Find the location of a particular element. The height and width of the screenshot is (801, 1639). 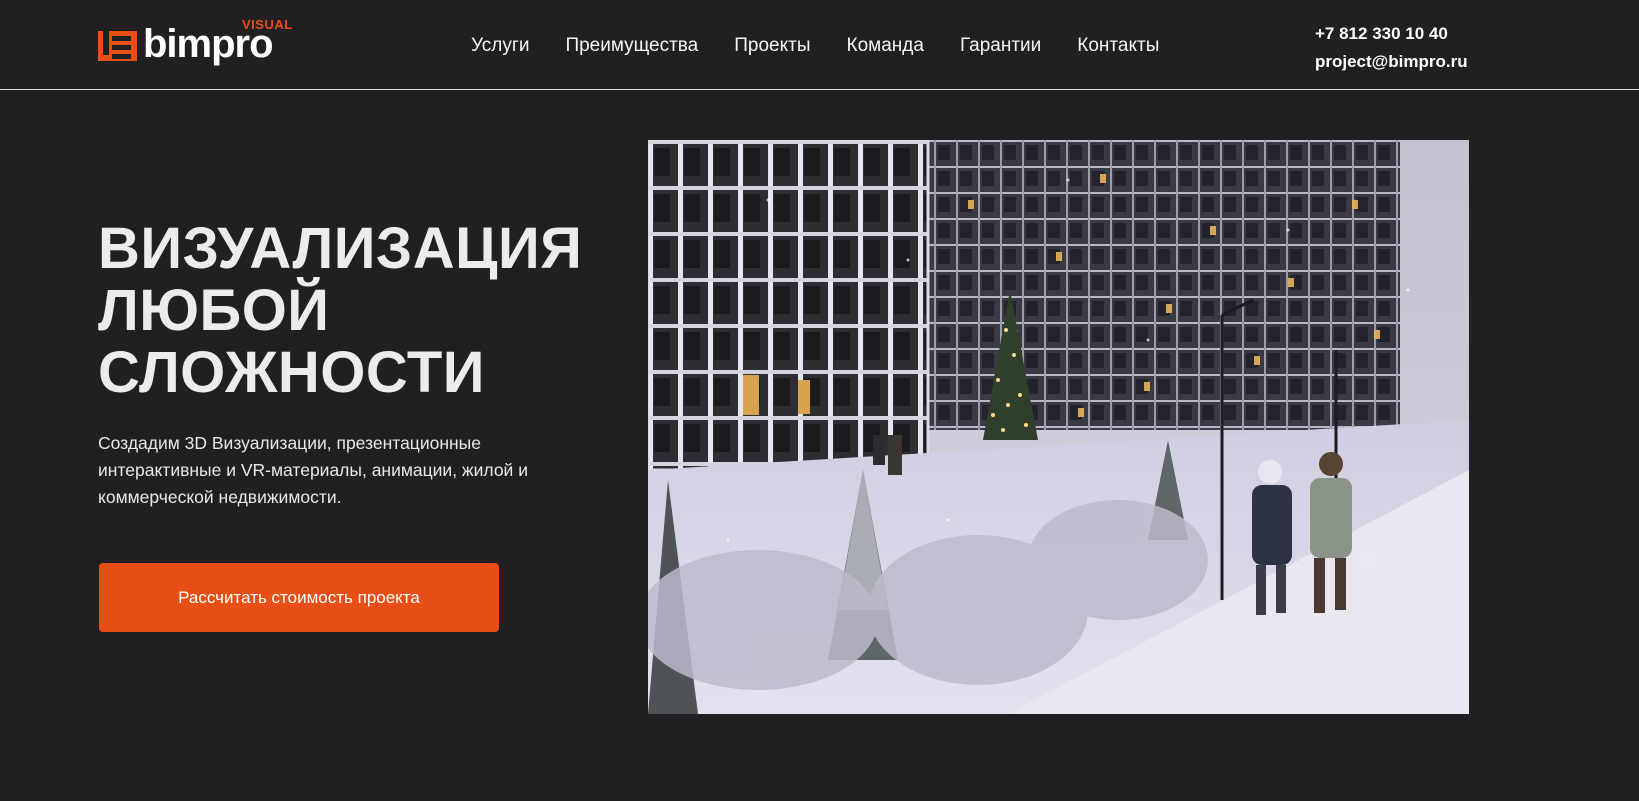

nav-item-projects: Проекты is located at coordinates (772, 46).